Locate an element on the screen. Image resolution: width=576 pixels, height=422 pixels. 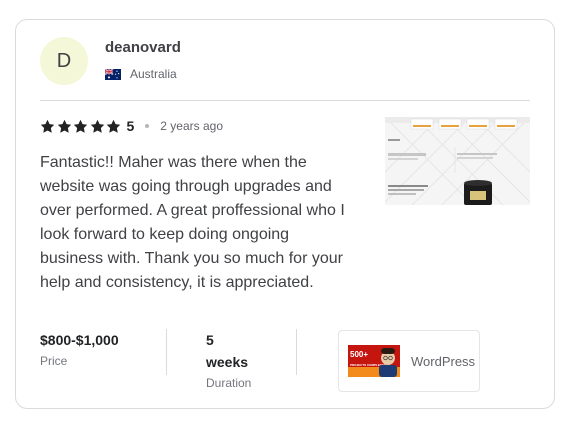
review-attachment-thumbnail is located at coordinates (457, 161).